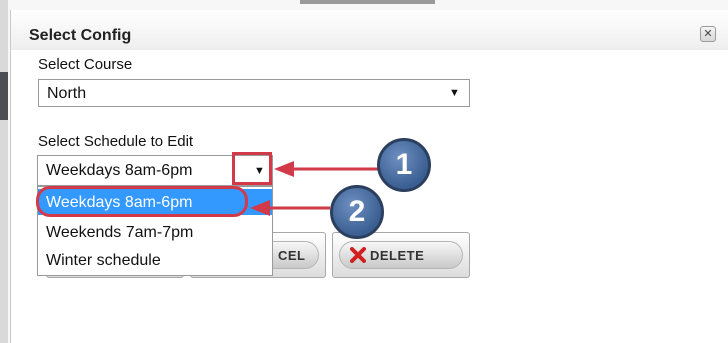 Image resolution: width=728 pixels, height=343 pixels. Describe the element at coordinates (260, 208) in the screenshot. I see `arrow-2-head` at that location.